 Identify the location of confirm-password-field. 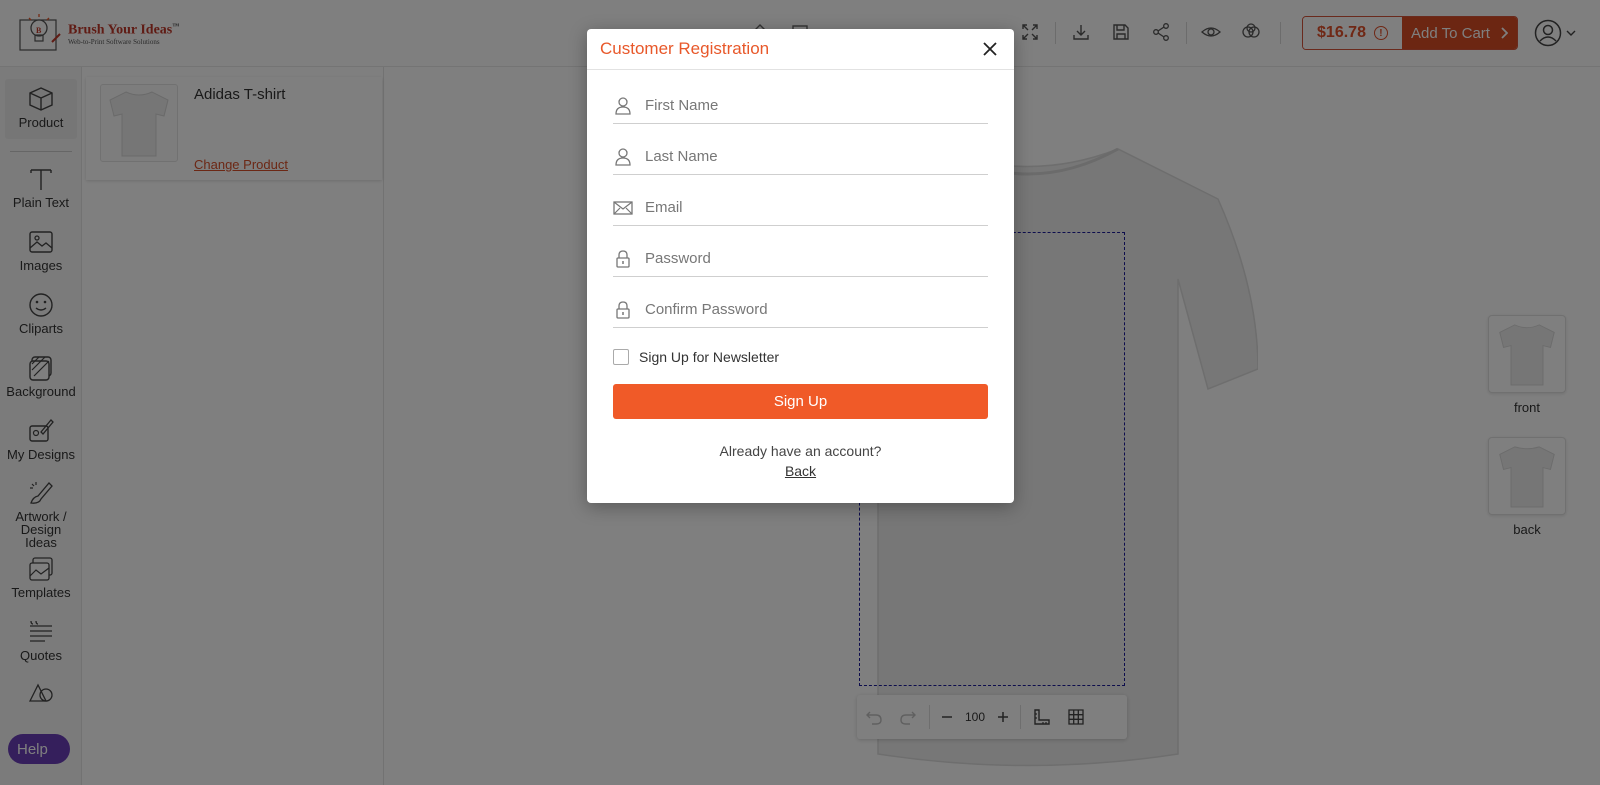
(800, 310).